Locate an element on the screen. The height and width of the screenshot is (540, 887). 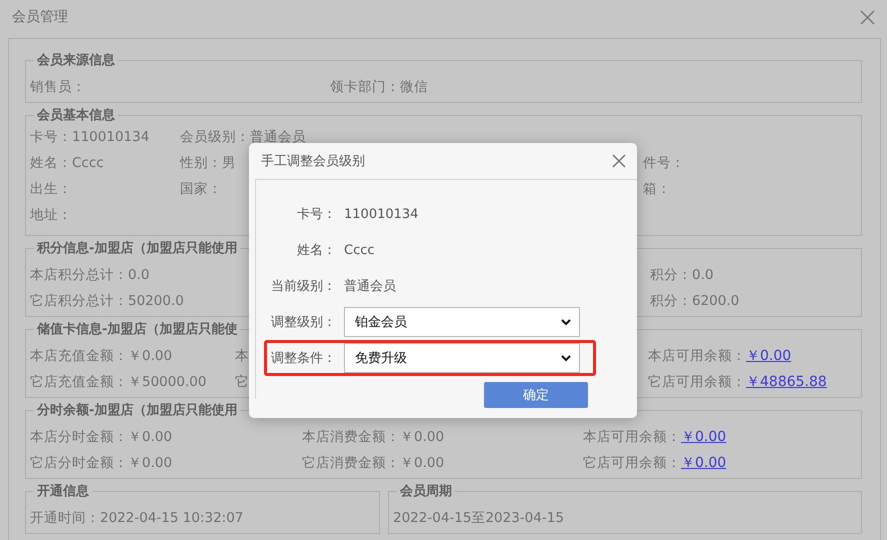
field-text: 积分：6200.0 is located at coordinates (695, 301).